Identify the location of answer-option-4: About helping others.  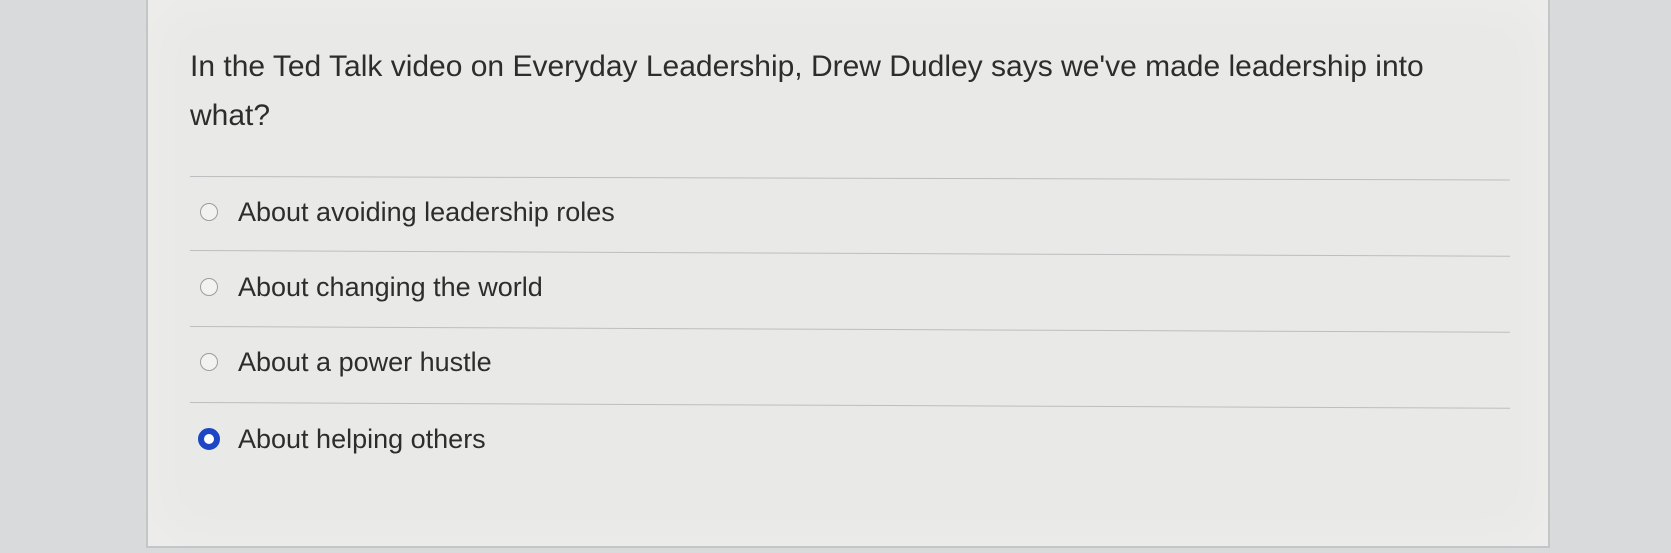
(342, 439).